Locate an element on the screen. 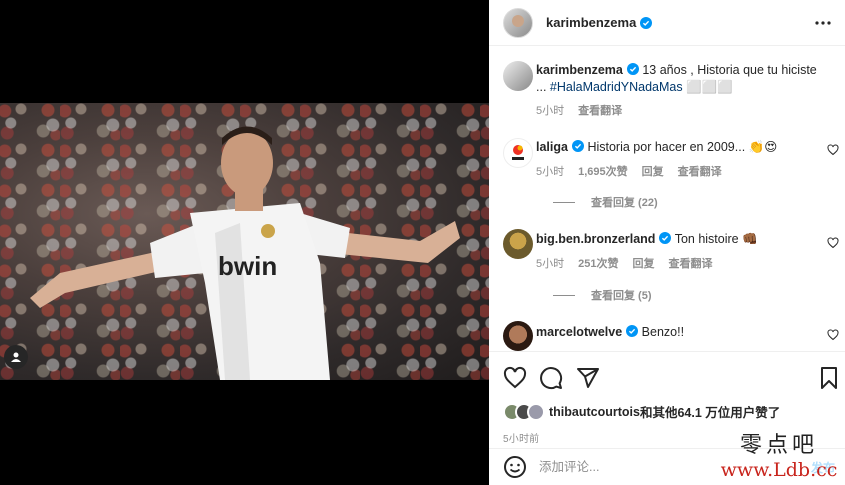 This screenshot has width=845, height=485. comment-likes: 251次赞 is located at coordinates (598, 264).